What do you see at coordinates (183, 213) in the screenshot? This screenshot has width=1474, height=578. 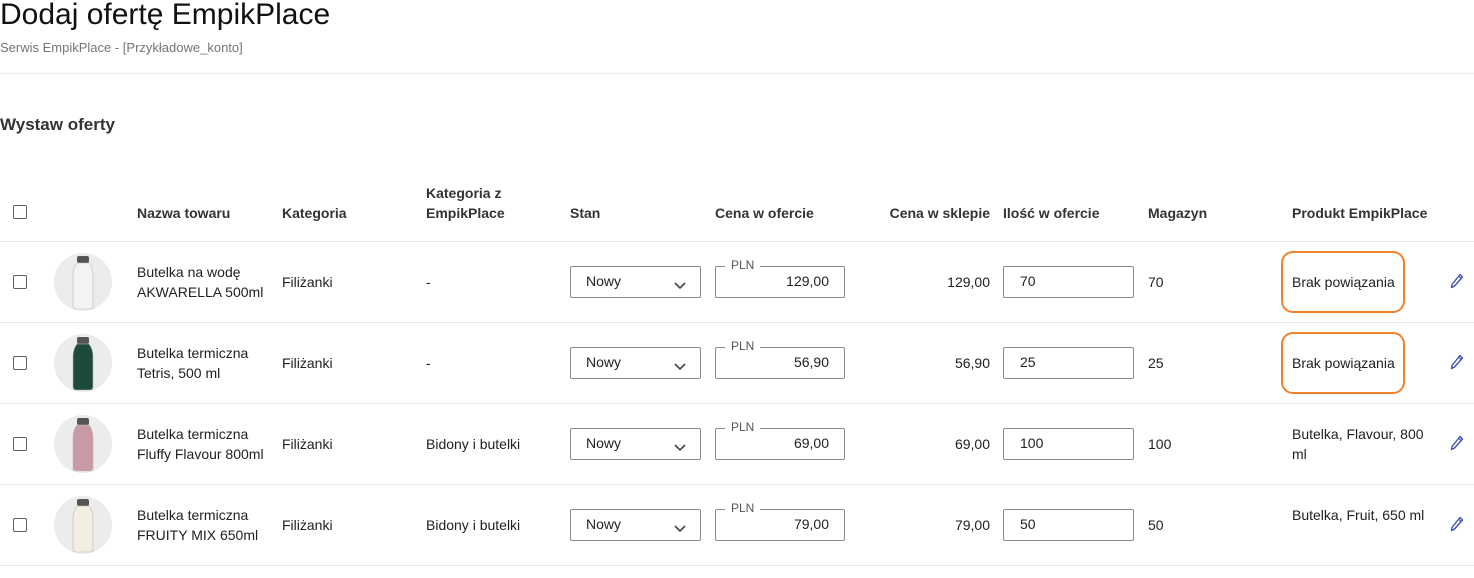 I see `header-name: Nazwa towaru` at bounding box center [183, 213].